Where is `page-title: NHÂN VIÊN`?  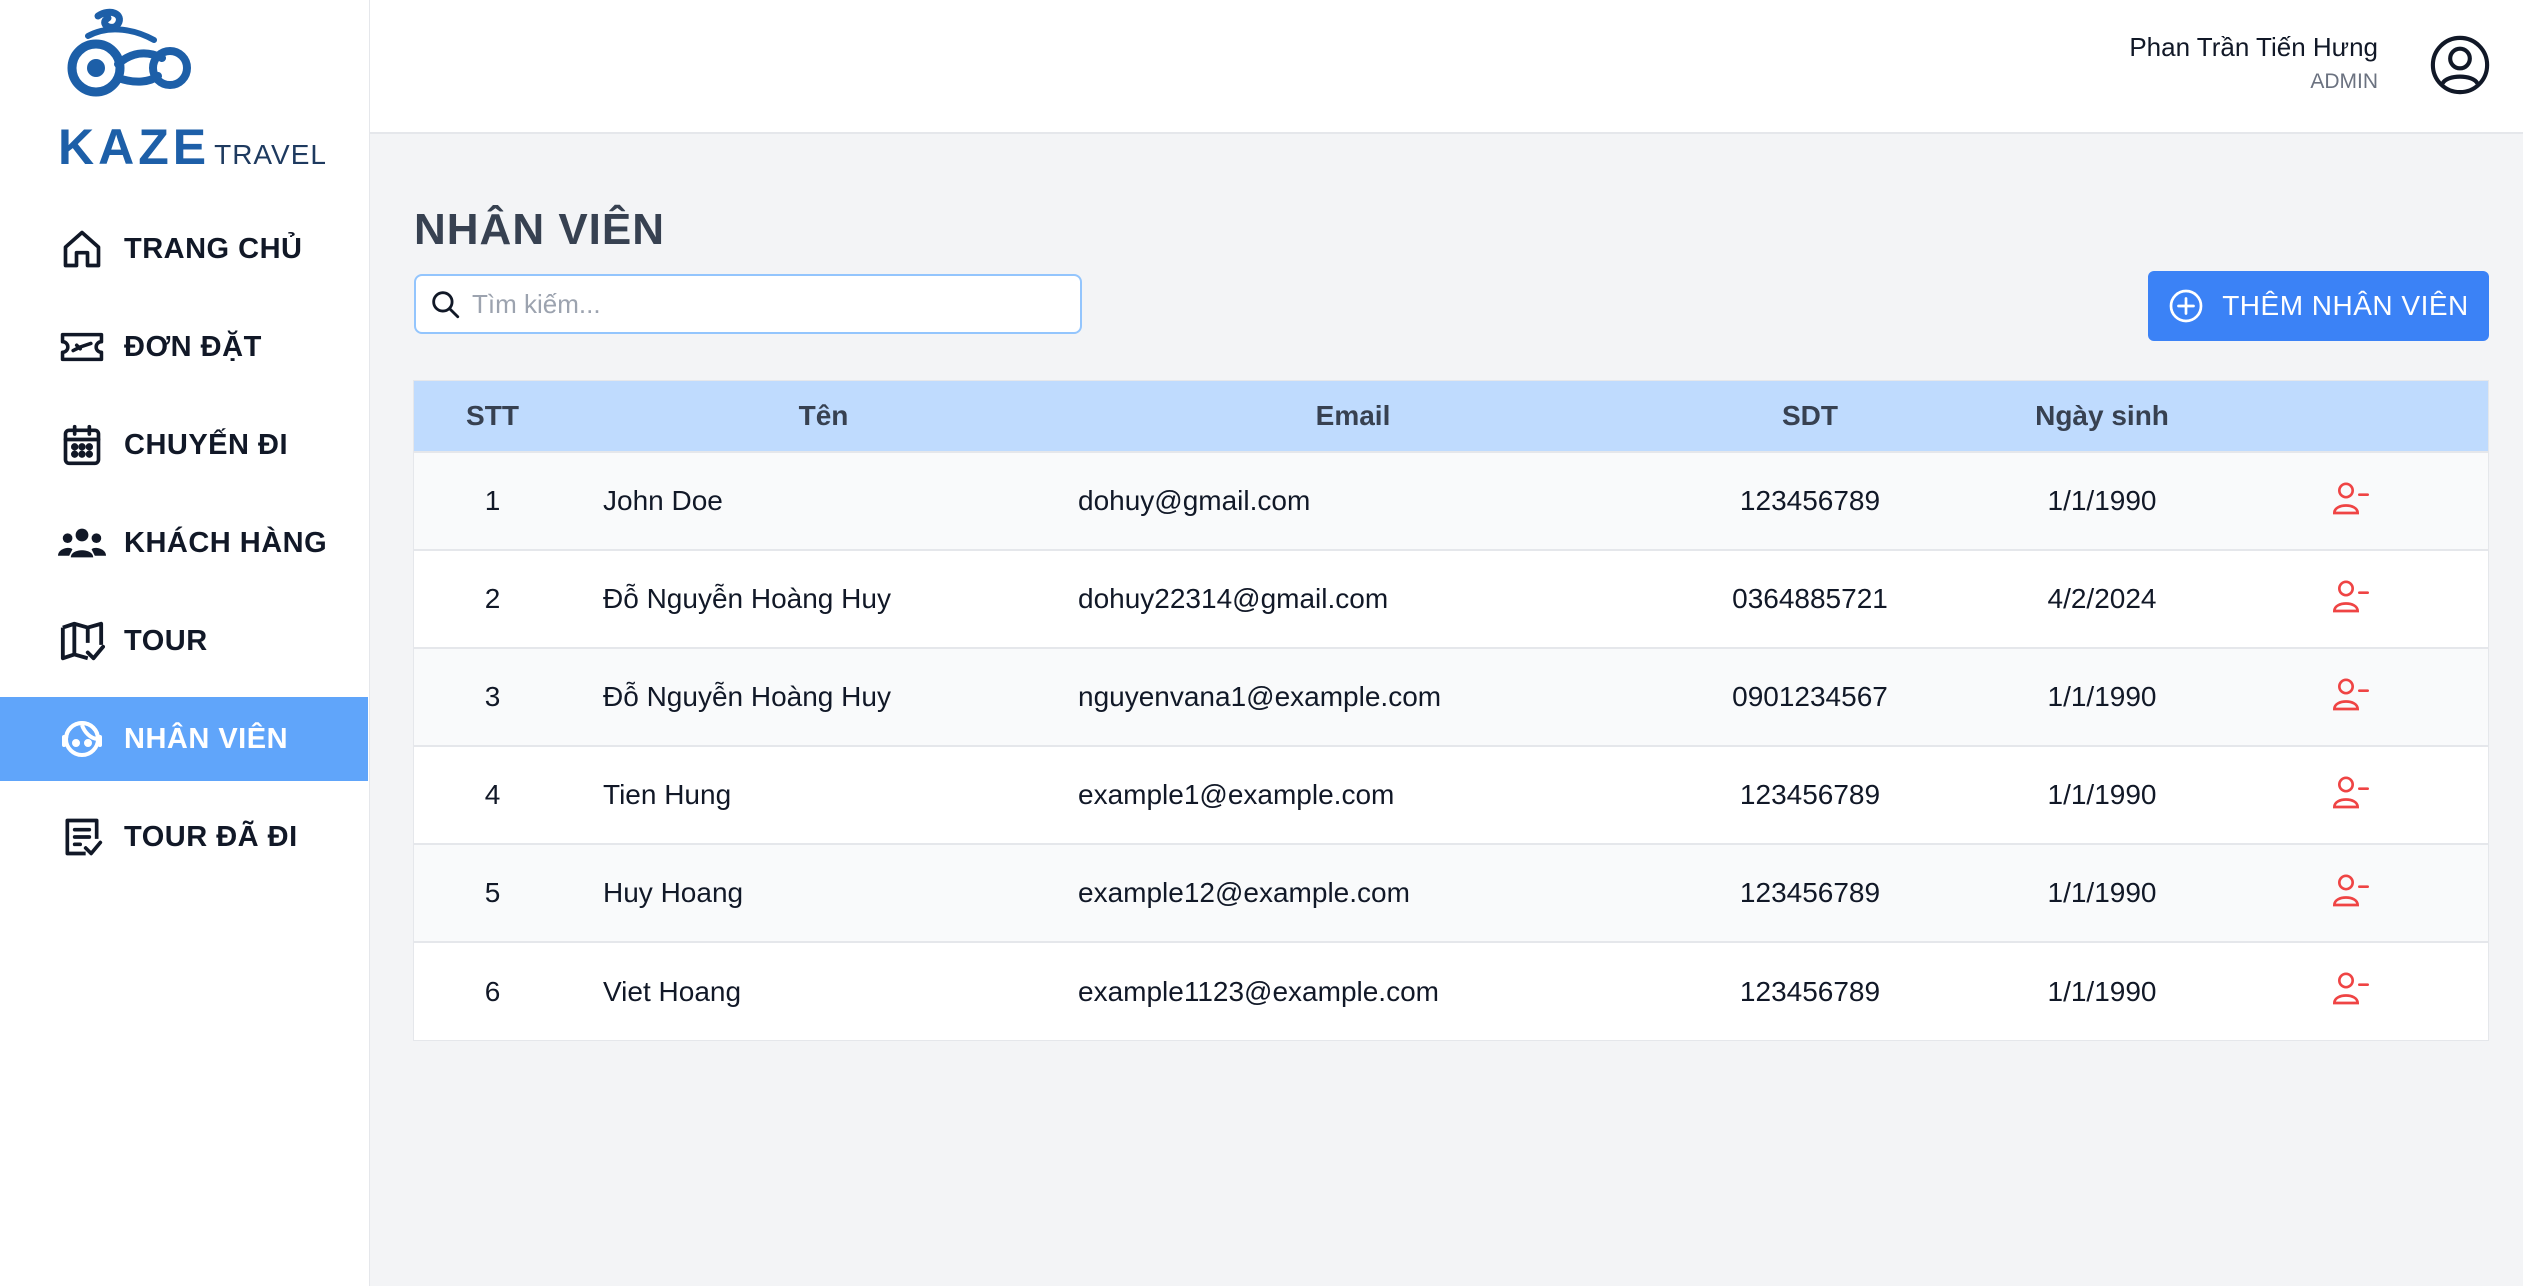 page-title: NHÂN VIÊN is located at coordinates (540, 230).